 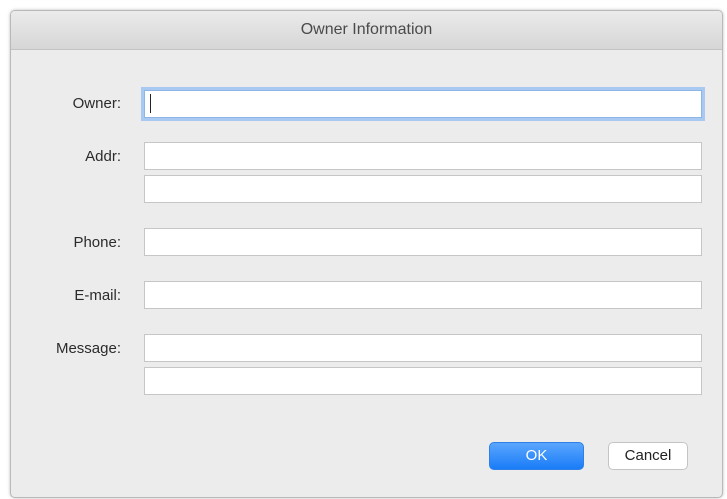 I want to click on phone-field, so click(x=423, y=242).